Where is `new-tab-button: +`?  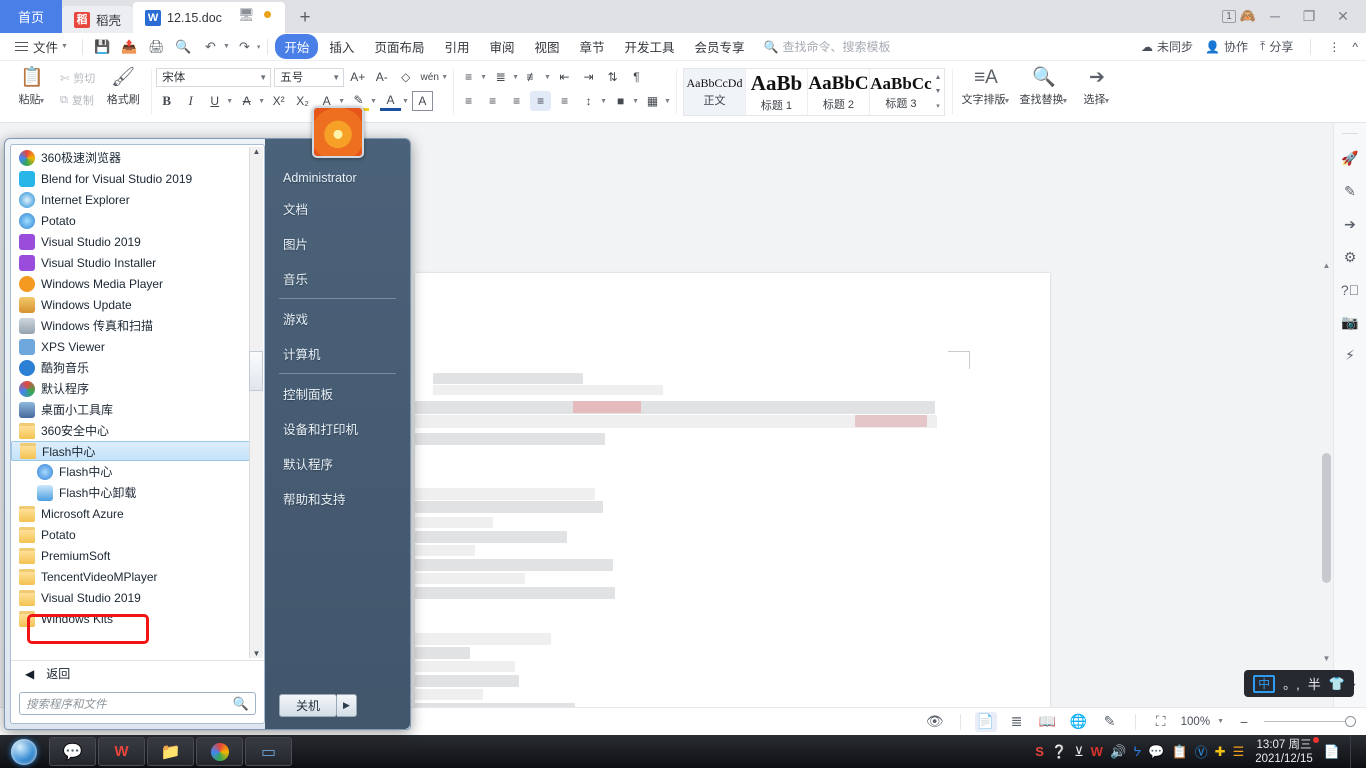 new-tab-button: + is located at coordinates (304, 20).